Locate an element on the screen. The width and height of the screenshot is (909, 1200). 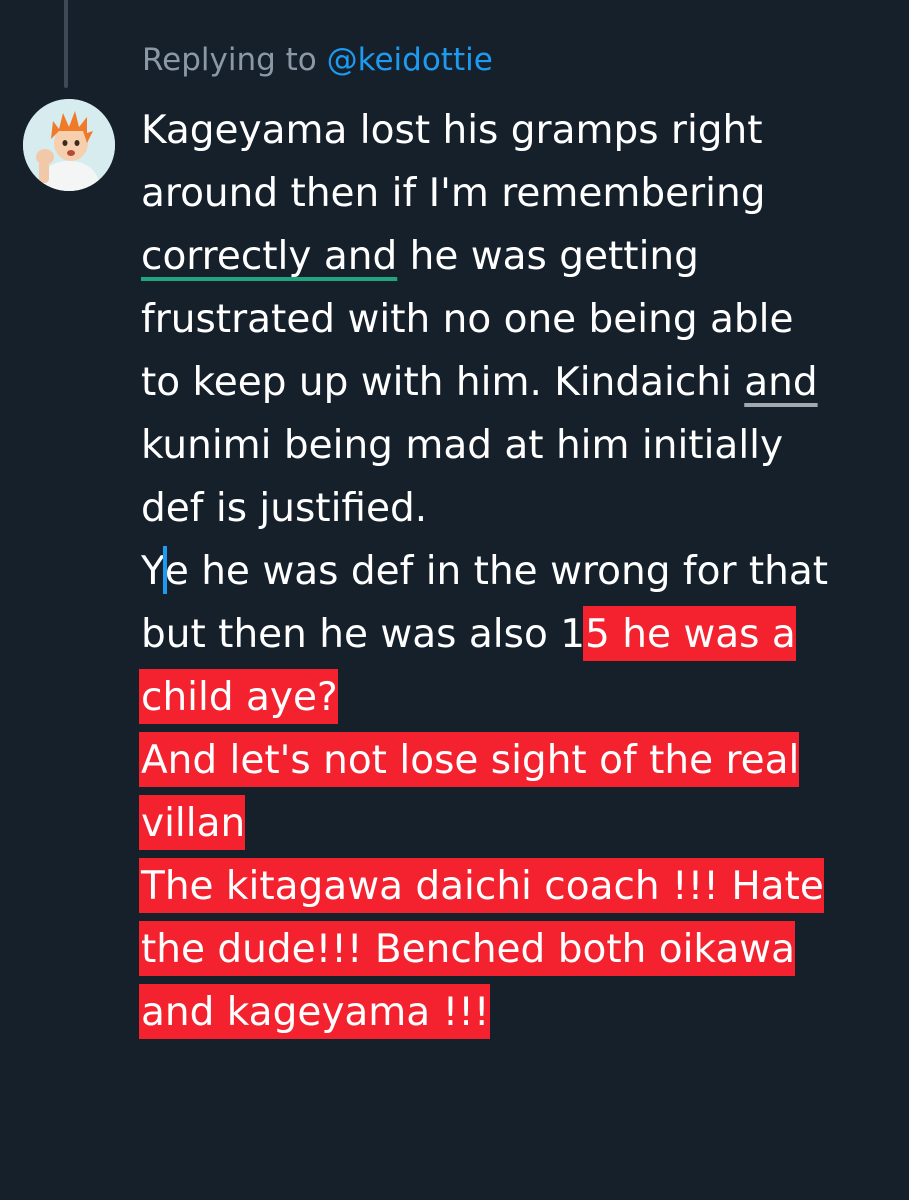
reply-handle-link: @keidottie is located at coordinates (410, 60).